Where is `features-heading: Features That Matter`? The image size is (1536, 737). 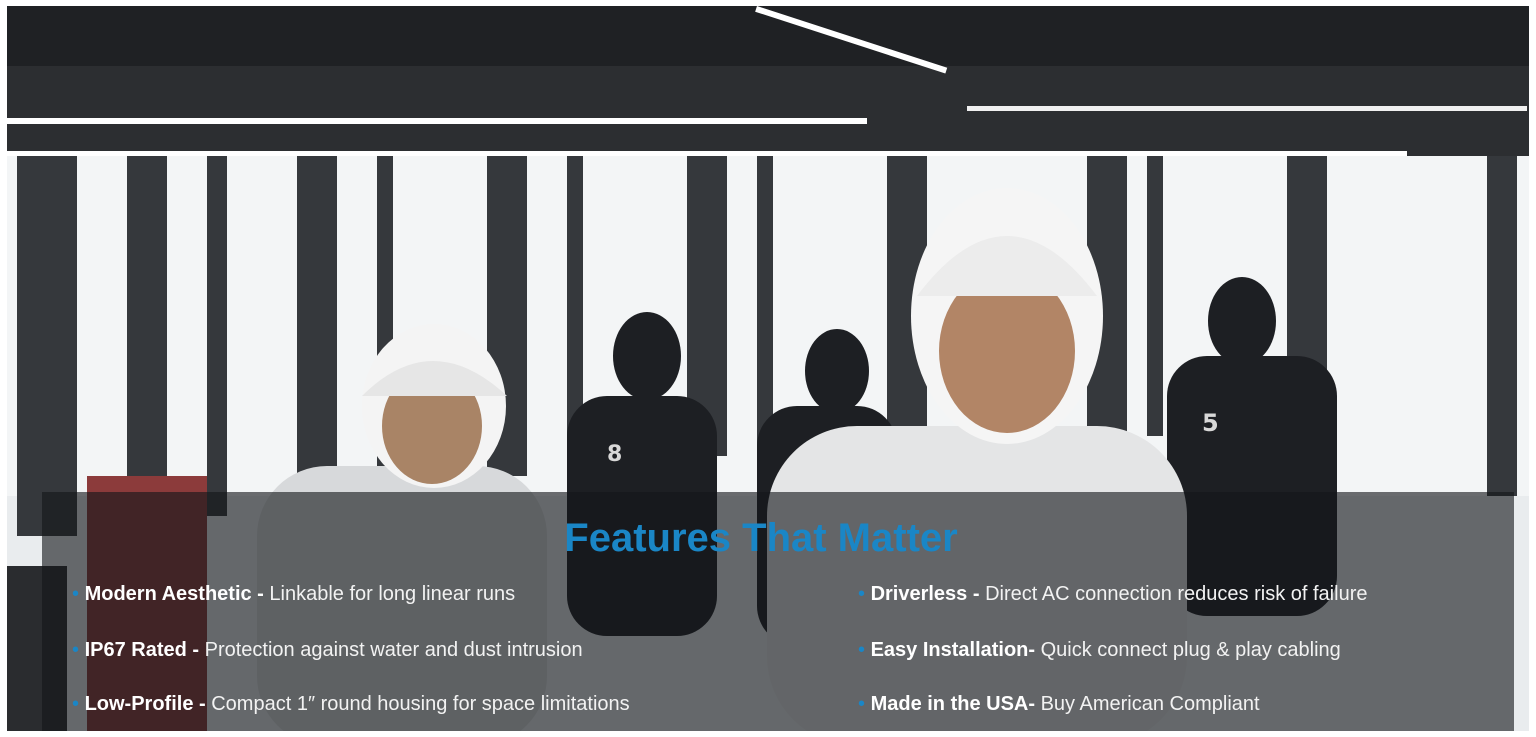 features-heading: Features That Matter is located at coordinates (761, 538).